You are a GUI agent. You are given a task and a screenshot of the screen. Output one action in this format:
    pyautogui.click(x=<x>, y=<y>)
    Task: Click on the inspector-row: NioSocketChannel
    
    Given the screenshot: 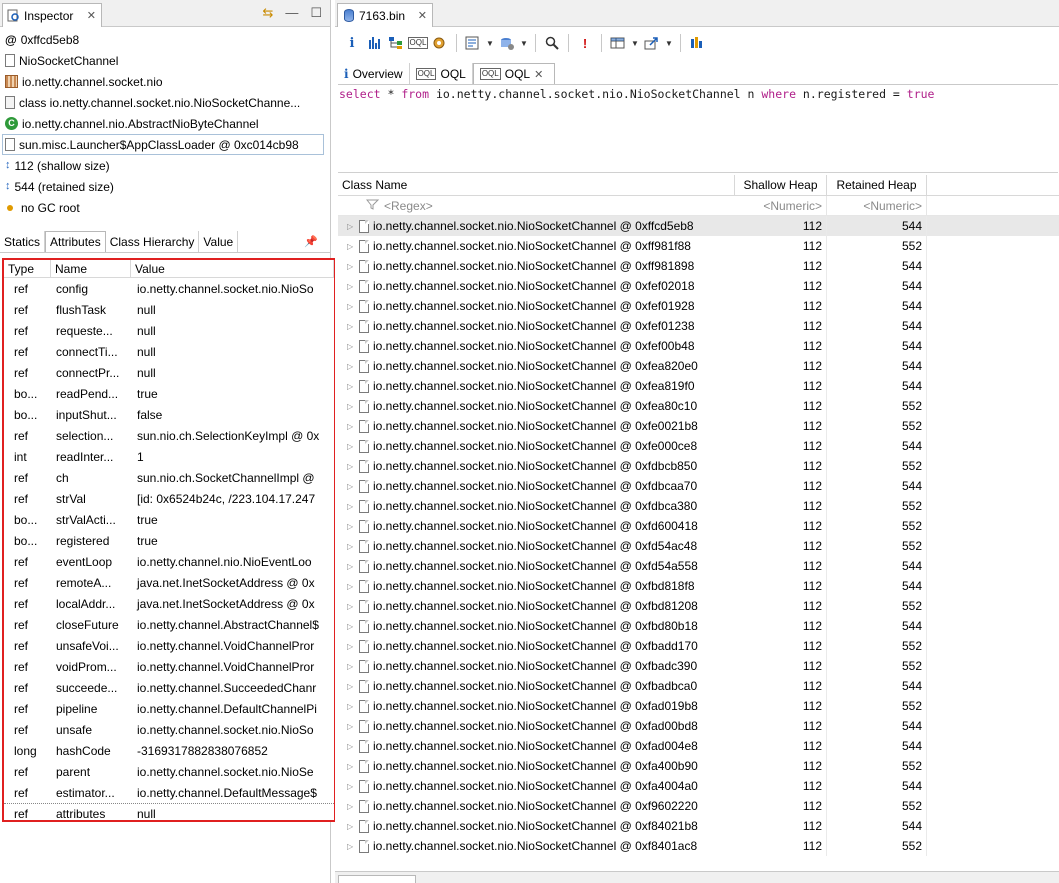 What is the action you would take?
    pyautogui.click(x=165, y=60)
    